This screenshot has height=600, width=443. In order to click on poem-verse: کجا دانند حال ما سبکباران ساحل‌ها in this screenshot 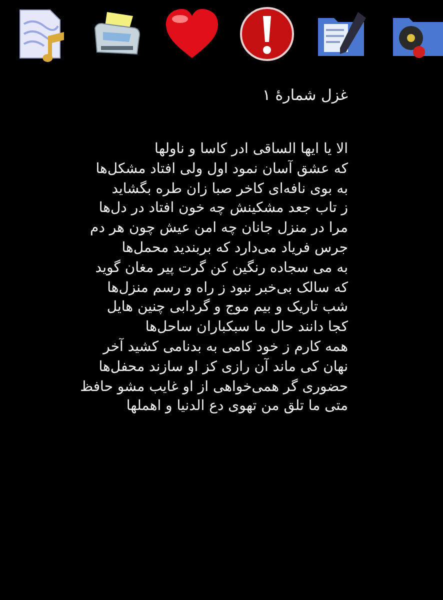, I will do `click(246, 328)`.